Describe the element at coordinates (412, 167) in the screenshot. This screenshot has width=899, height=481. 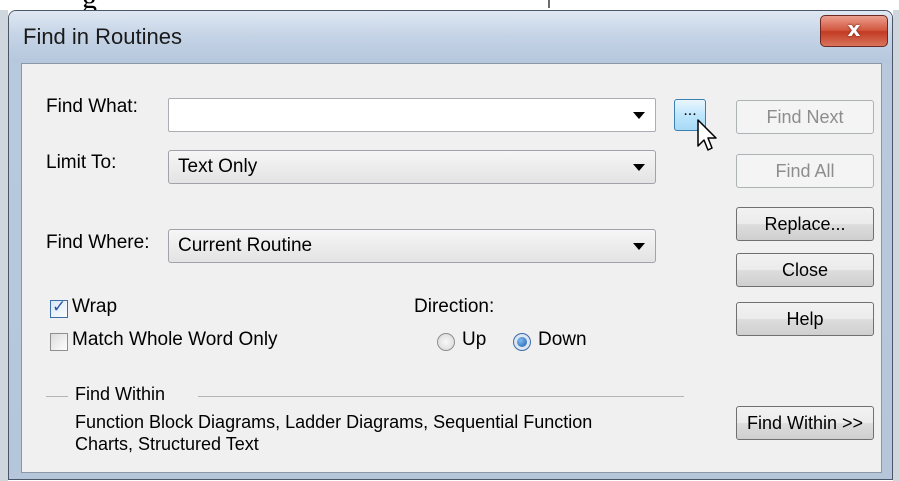
I see `limit-to-dropdown: Text Only` at that location.